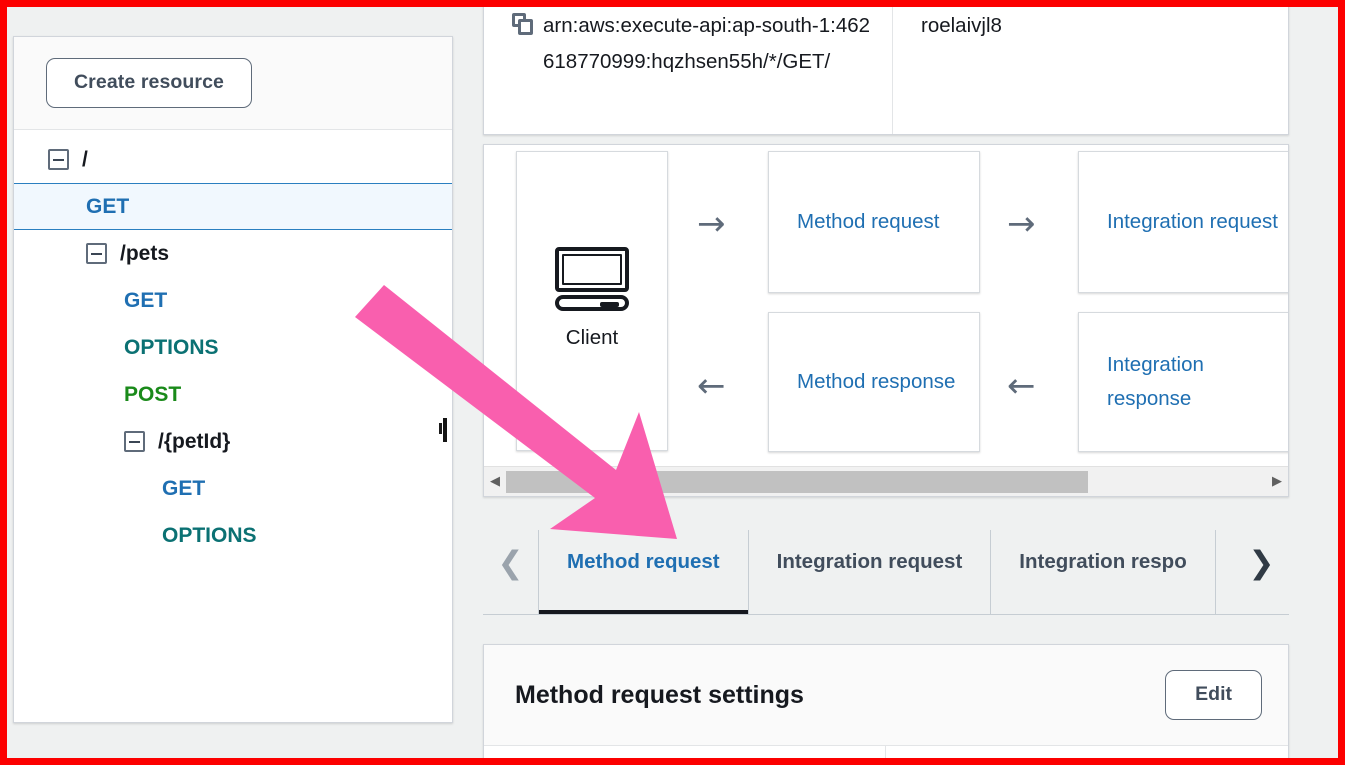 This screenshot has width=1345, height=765. What do you see at coordinates (955, 70) in the screenshot?
I see `api-id-column: roelaivjl8` at bounding box center [955, 70].